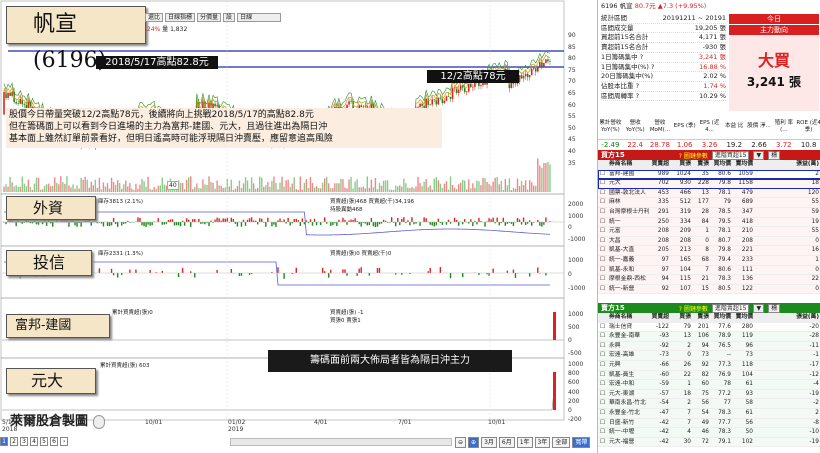 This screenshot has height=453, width=820. Describe the element at coordinates (709, 280) in the screenshot. I see `table-row: ☐ 摩根金鼎-西松 94 115 21 78.3 136 22` at that location.